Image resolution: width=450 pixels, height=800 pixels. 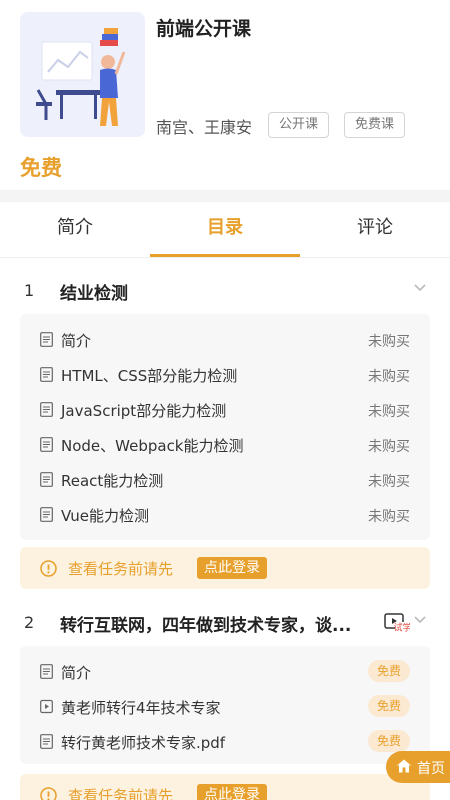 I want to click on lesson-item: 简介 免费, so click(x=225, y=671).